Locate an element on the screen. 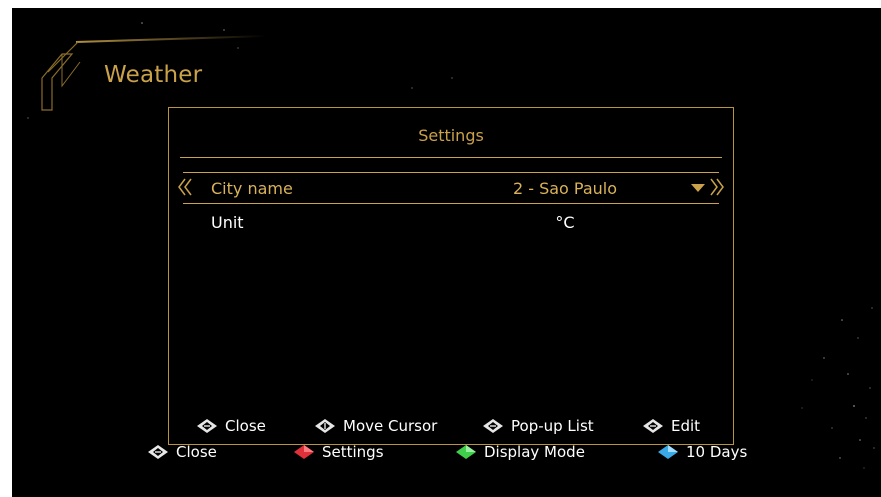  footer-hint-bar: Close Settings Display Mode 10 Days is located at coordinates (446, 453).